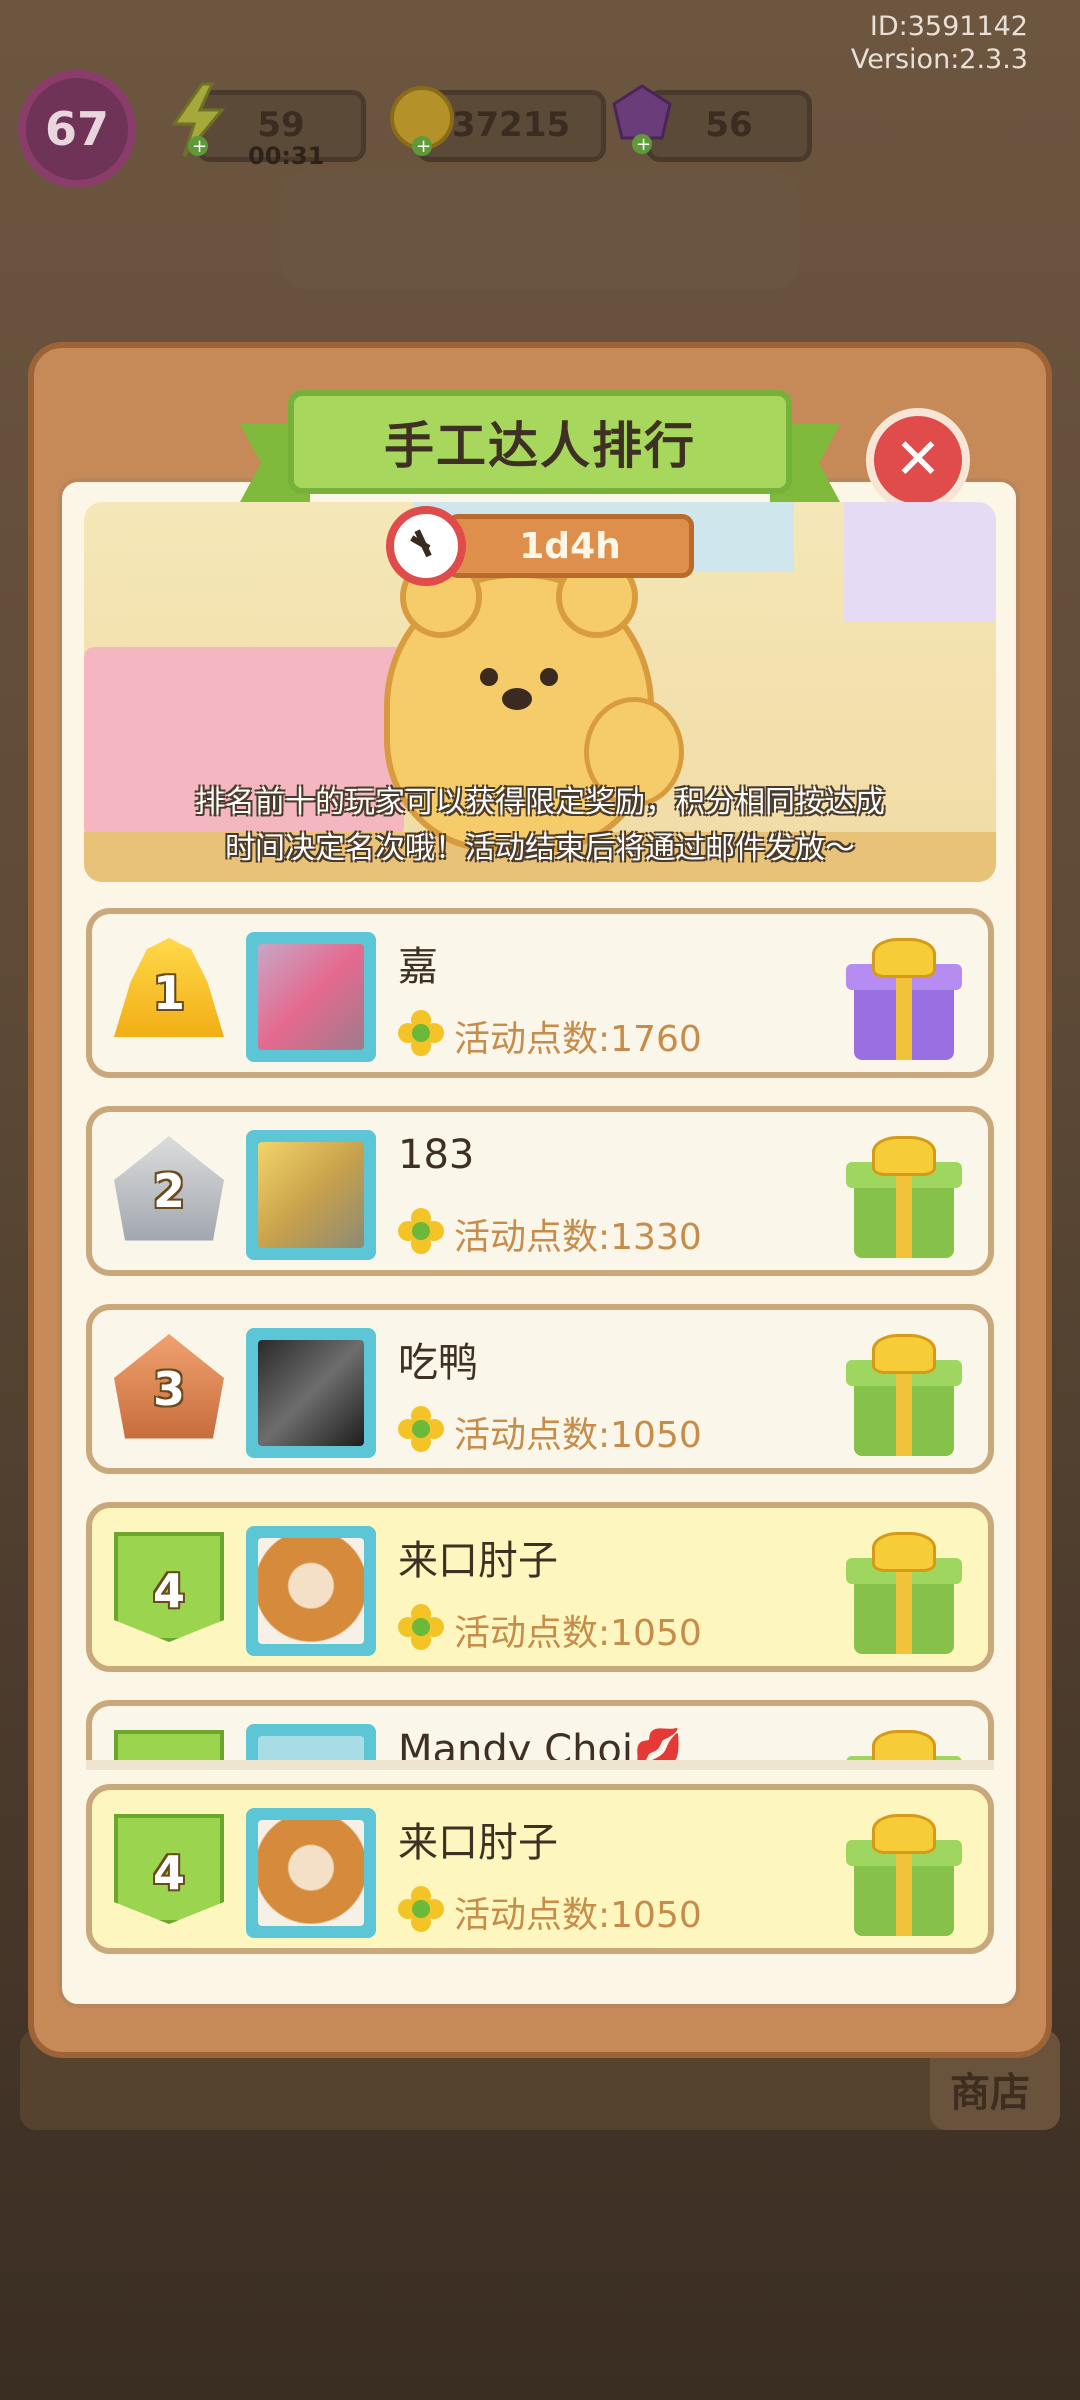 This screenshot has width=1080, height=2400. Describe the element at coordinates (198, 119) in the screenshot. I see `lightning-icon: +` at that location.